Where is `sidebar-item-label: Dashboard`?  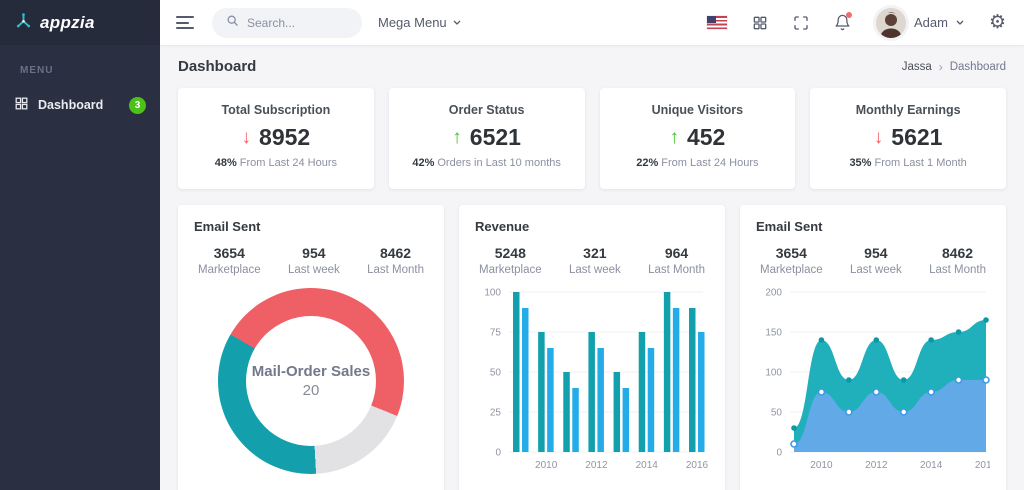
sidebar-item-label: Dashboard is located at coordinates (71, 105).